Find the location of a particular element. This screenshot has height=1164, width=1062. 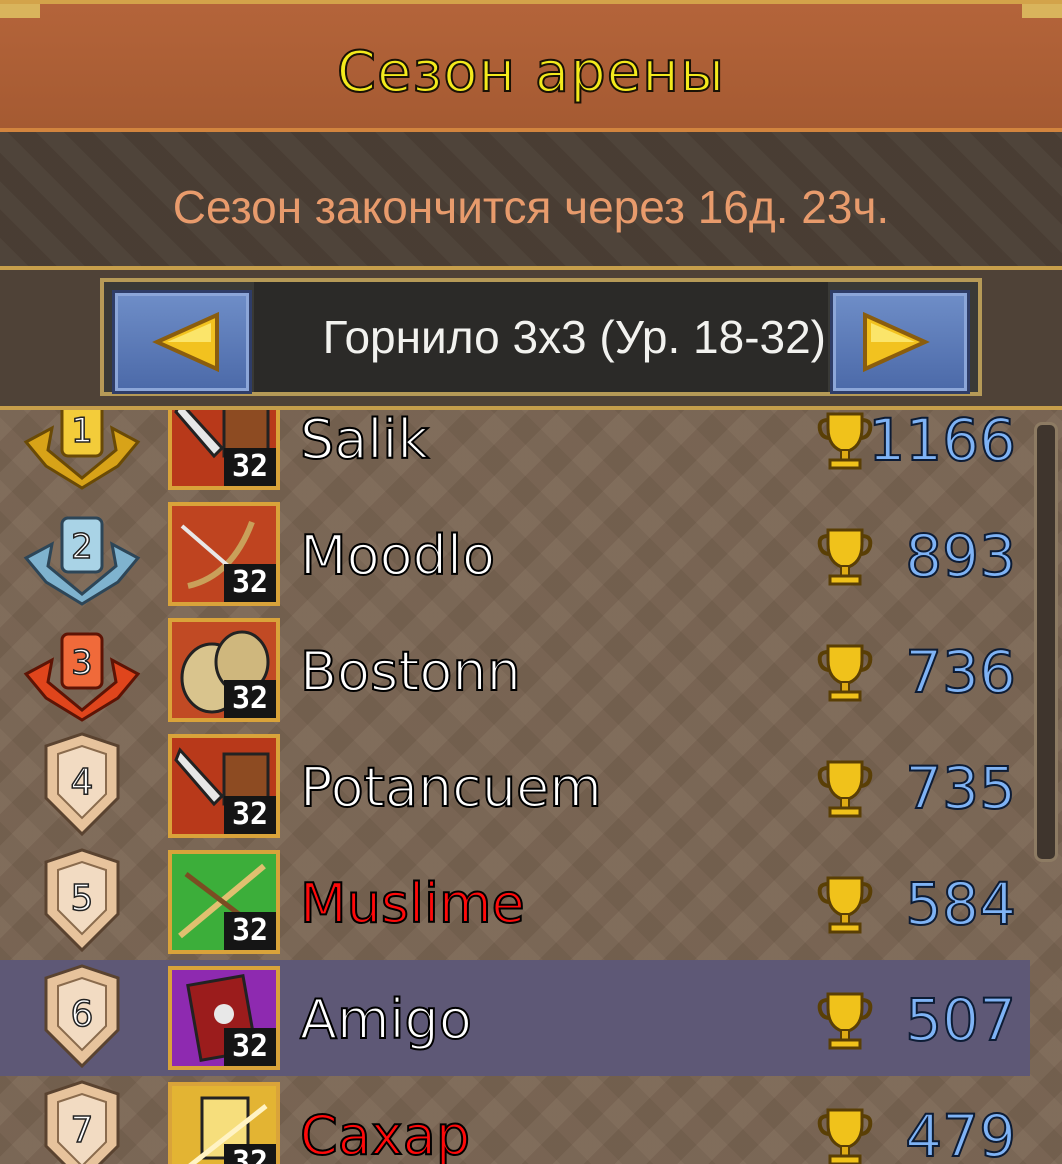

rating-score: 893 is located at coordinates (960, 556).